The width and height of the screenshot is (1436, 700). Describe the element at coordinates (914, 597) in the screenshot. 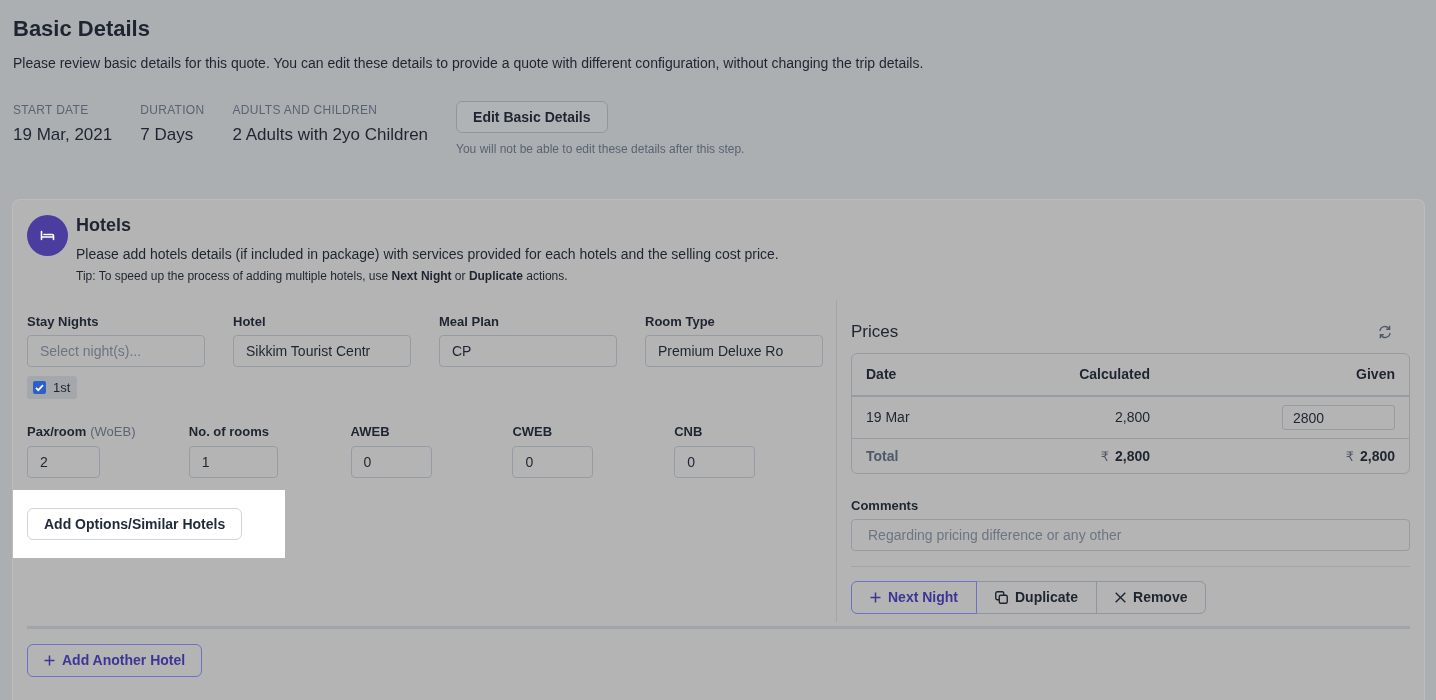

I see `action-button: Next Night` at that location.